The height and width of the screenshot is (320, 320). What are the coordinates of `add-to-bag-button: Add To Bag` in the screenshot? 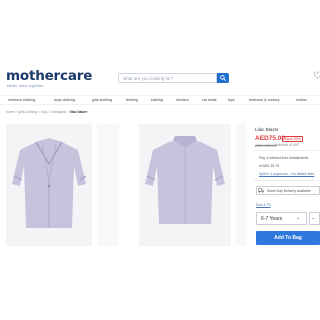 It's located at (288, 238).